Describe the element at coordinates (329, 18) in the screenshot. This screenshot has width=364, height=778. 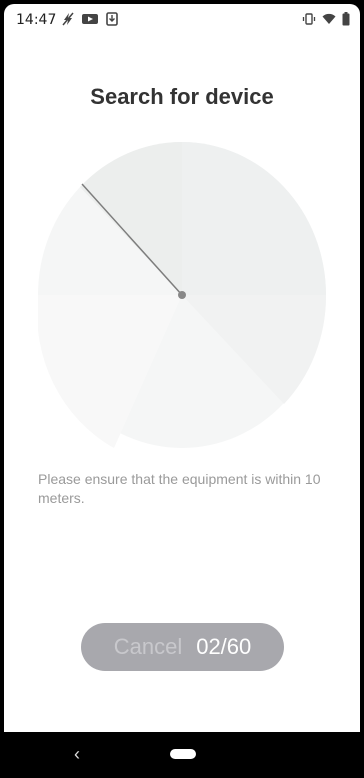
I see `wifi-icon` at that location.